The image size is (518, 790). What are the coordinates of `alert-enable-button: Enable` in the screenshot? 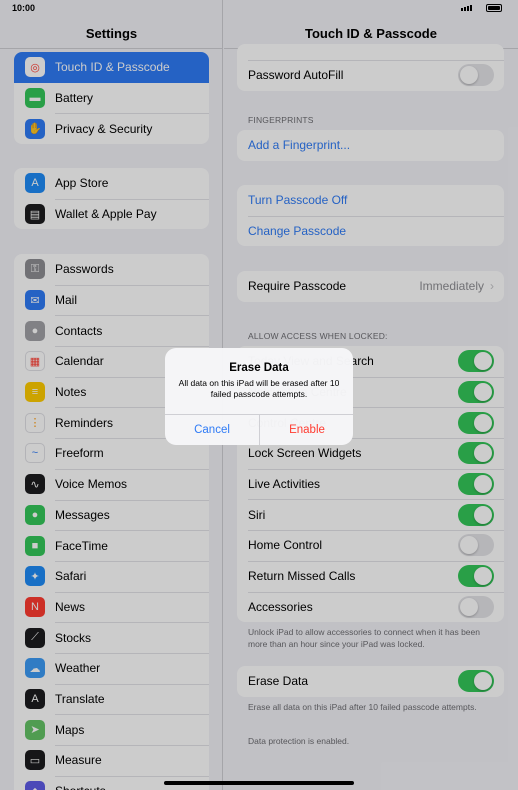 It's located at (306, 430).